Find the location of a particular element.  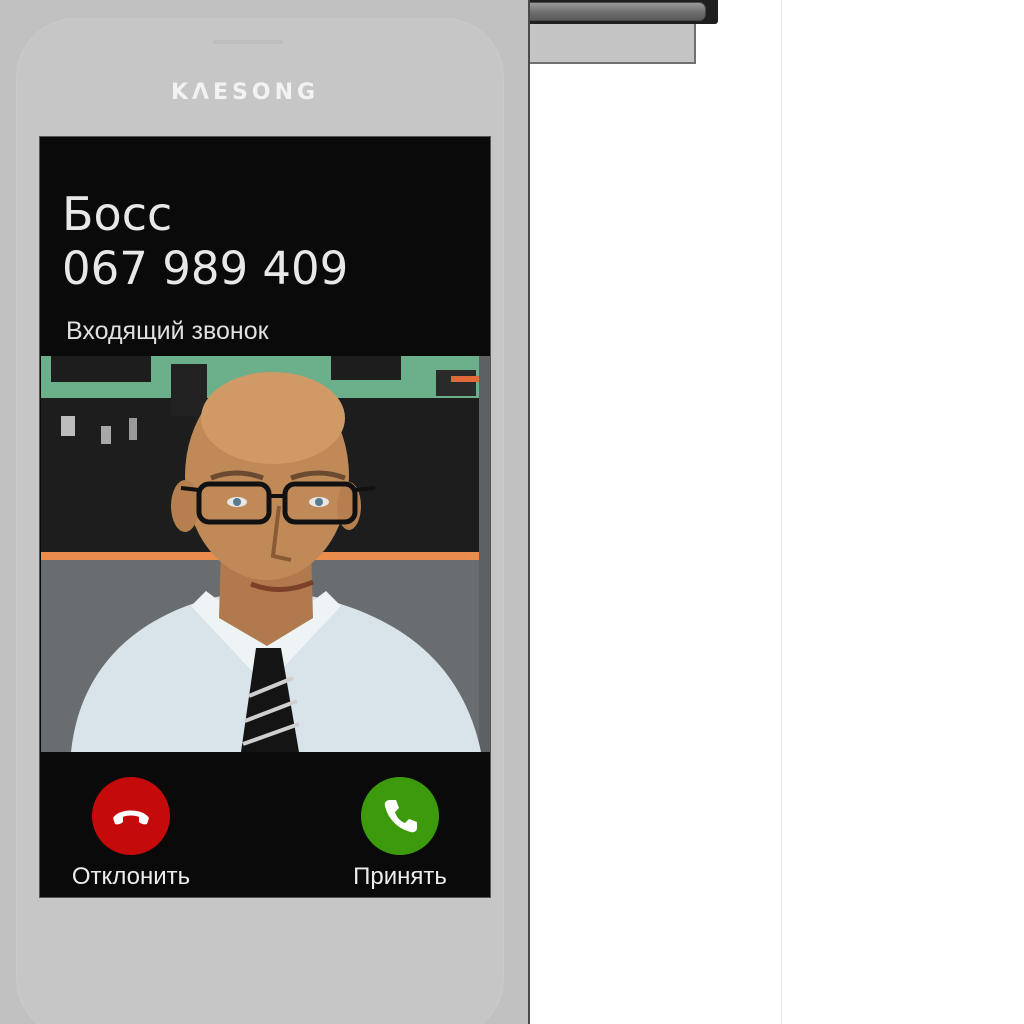

accept-call-button is located at coordinates (400, 816).